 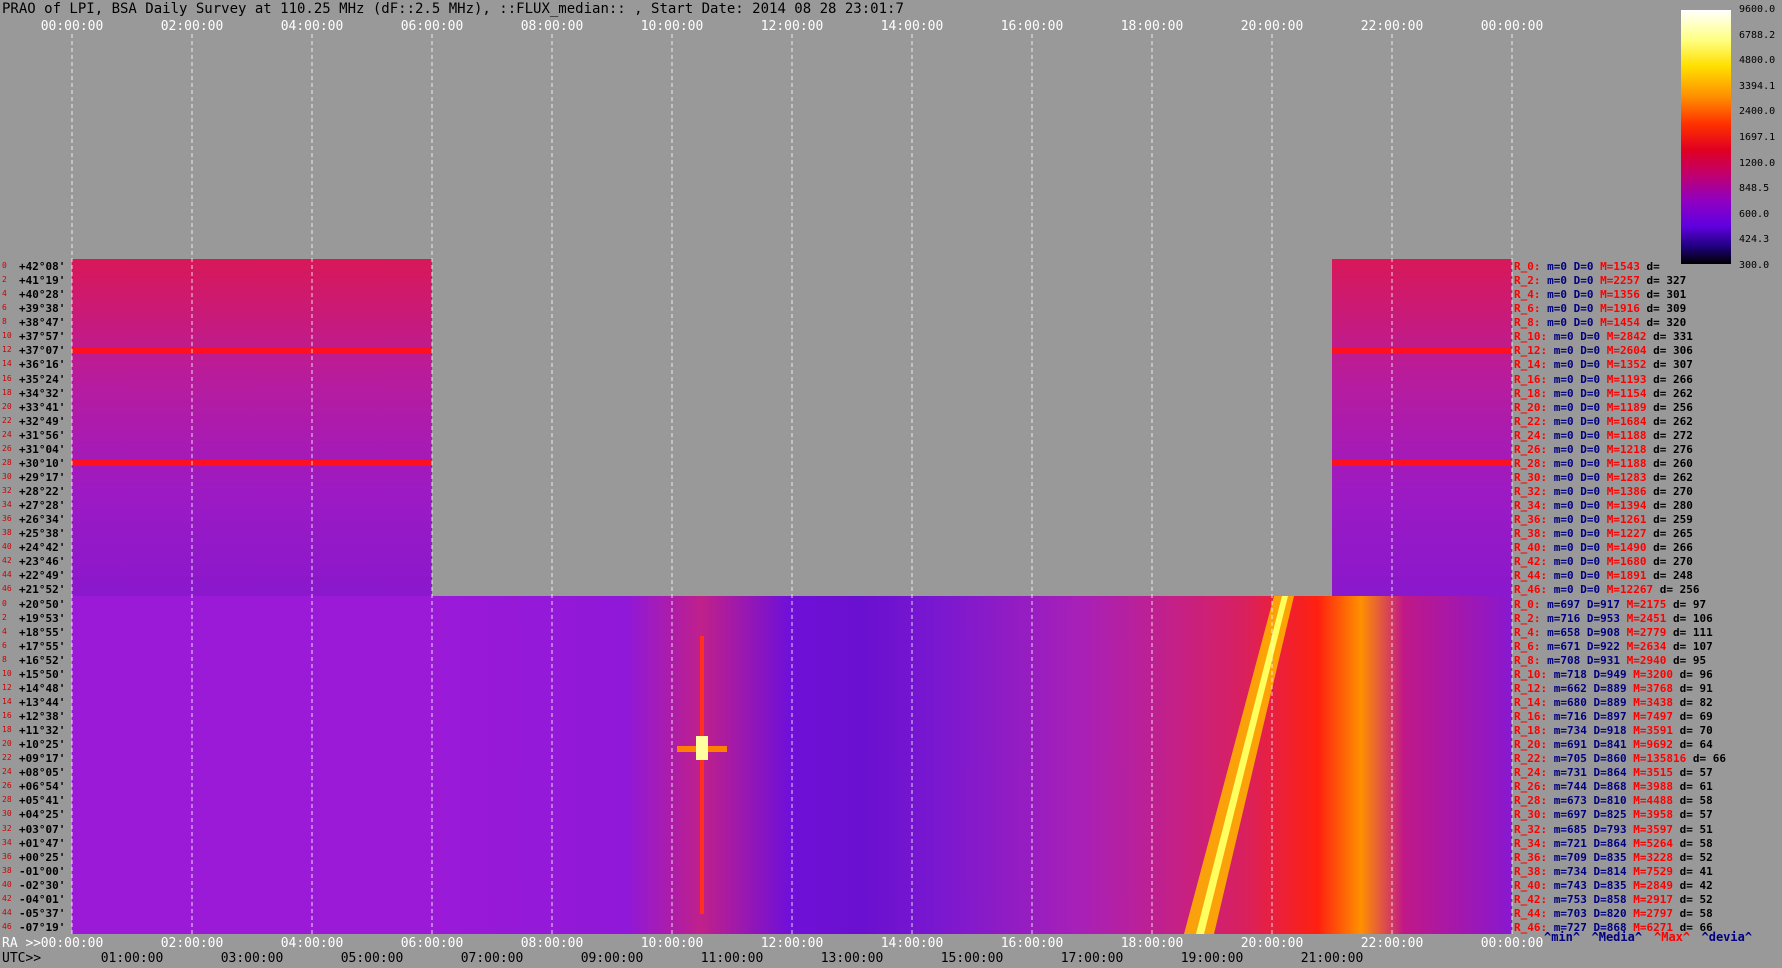 What do you see at coordinates (1531, 435) in the screenshot?
I see `beam-stat-label: R_24:` at bounding box center [1531, 435].